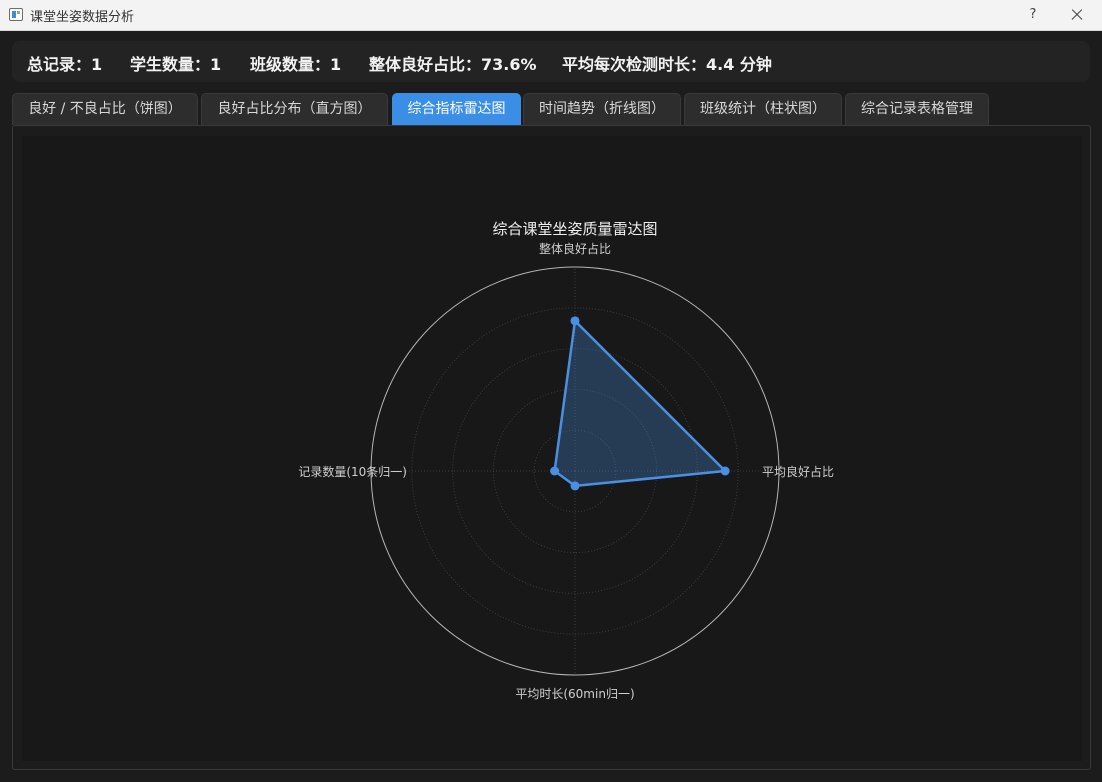 The image size is (1102, 782). Describe the element at coordinates (1033, 15) in the screenshot. I see `help-button: ?` at that location.